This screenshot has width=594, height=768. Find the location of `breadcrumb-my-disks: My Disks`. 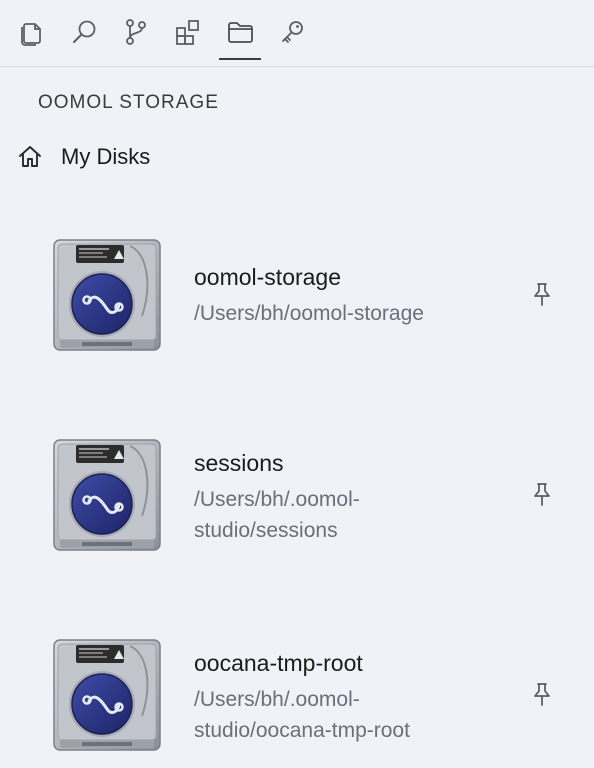

breadcrumb-my-disks: My Disks is located at coordinates (83, 157).